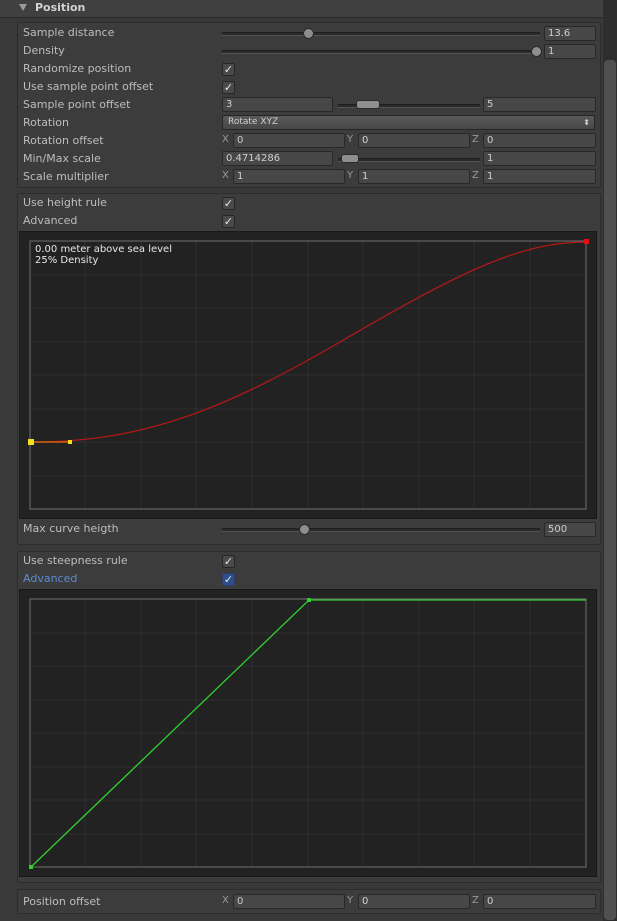  What do you see at coordinates (409, 160) in the screenshot?
I see `min-max-scale-slider-track` at bounding box center [409, 160].